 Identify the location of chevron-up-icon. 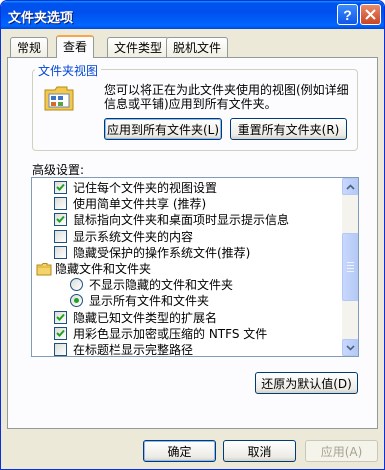
(350, 186).